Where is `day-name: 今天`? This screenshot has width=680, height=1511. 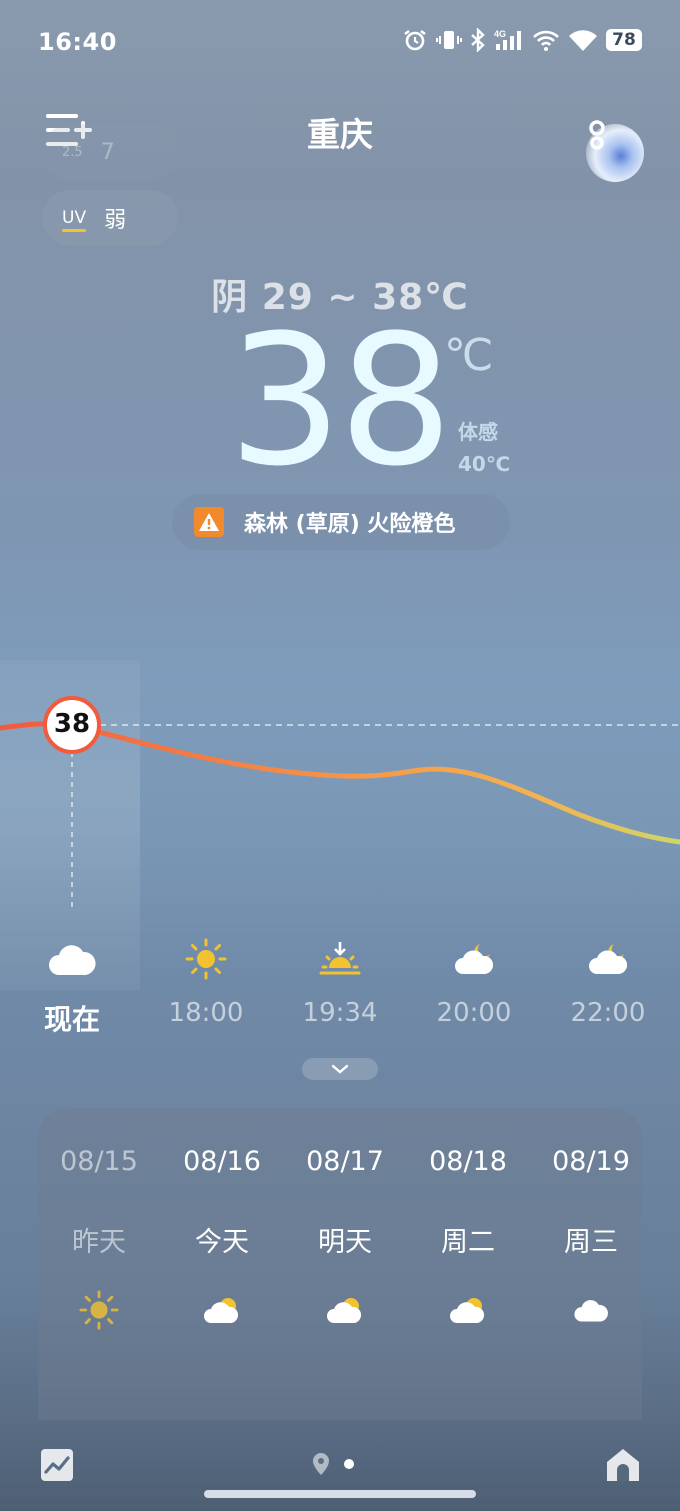
day-name: 今天 is located at coordinates (222, 1242).